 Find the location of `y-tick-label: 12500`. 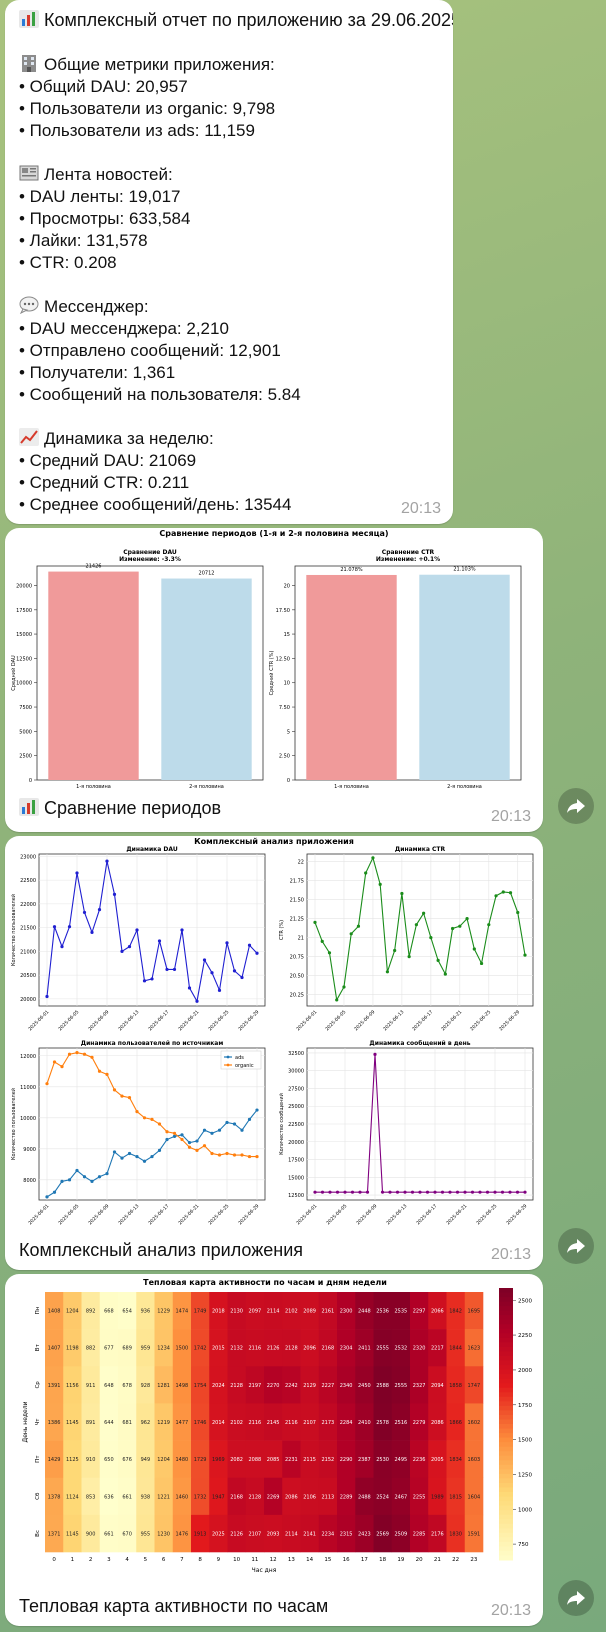

y-tick-label: 12500 is located at coordinates (296, 1196).